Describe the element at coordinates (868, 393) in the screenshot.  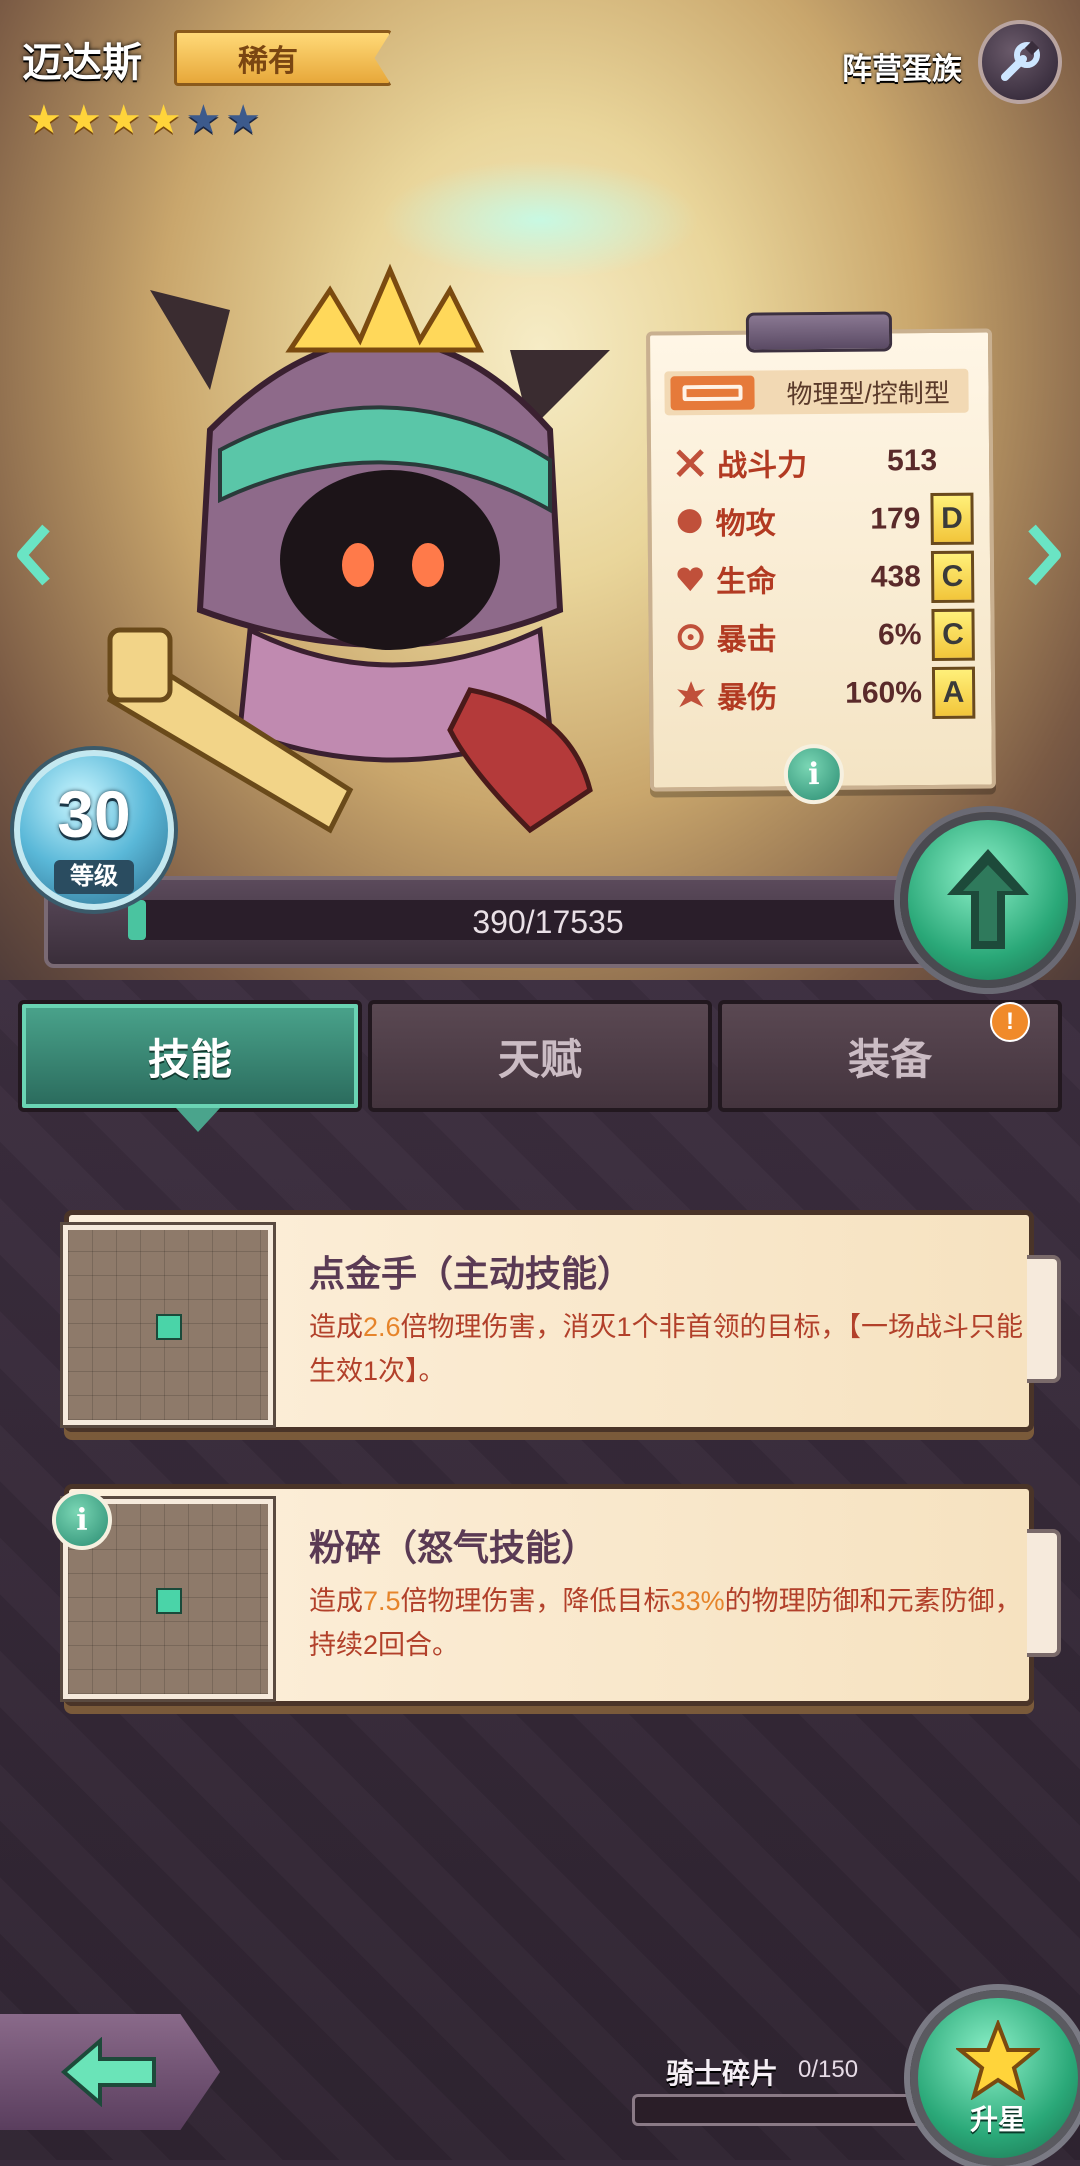
I see `hero-type-label: 物理型/控制型` at that location.